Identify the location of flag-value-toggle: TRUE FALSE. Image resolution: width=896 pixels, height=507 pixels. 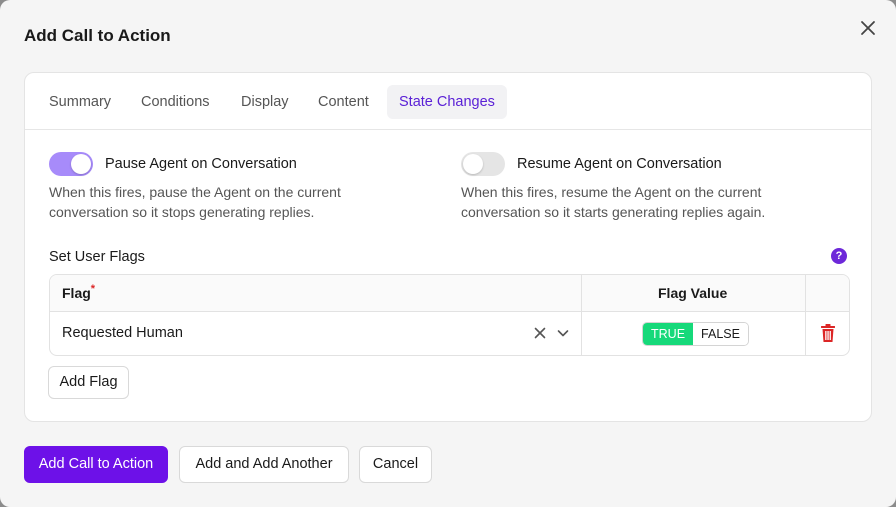
(695, 334).